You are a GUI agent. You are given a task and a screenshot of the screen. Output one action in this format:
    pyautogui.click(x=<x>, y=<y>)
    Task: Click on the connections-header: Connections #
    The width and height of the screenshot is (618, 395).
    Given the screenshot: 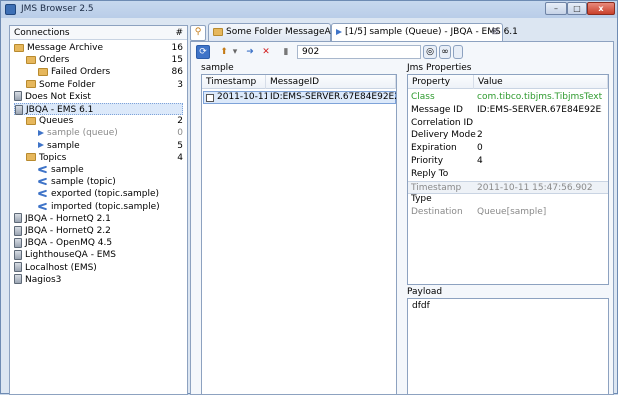 What is the action you would take?
    pyautogui.click(x=98, y=33)
    